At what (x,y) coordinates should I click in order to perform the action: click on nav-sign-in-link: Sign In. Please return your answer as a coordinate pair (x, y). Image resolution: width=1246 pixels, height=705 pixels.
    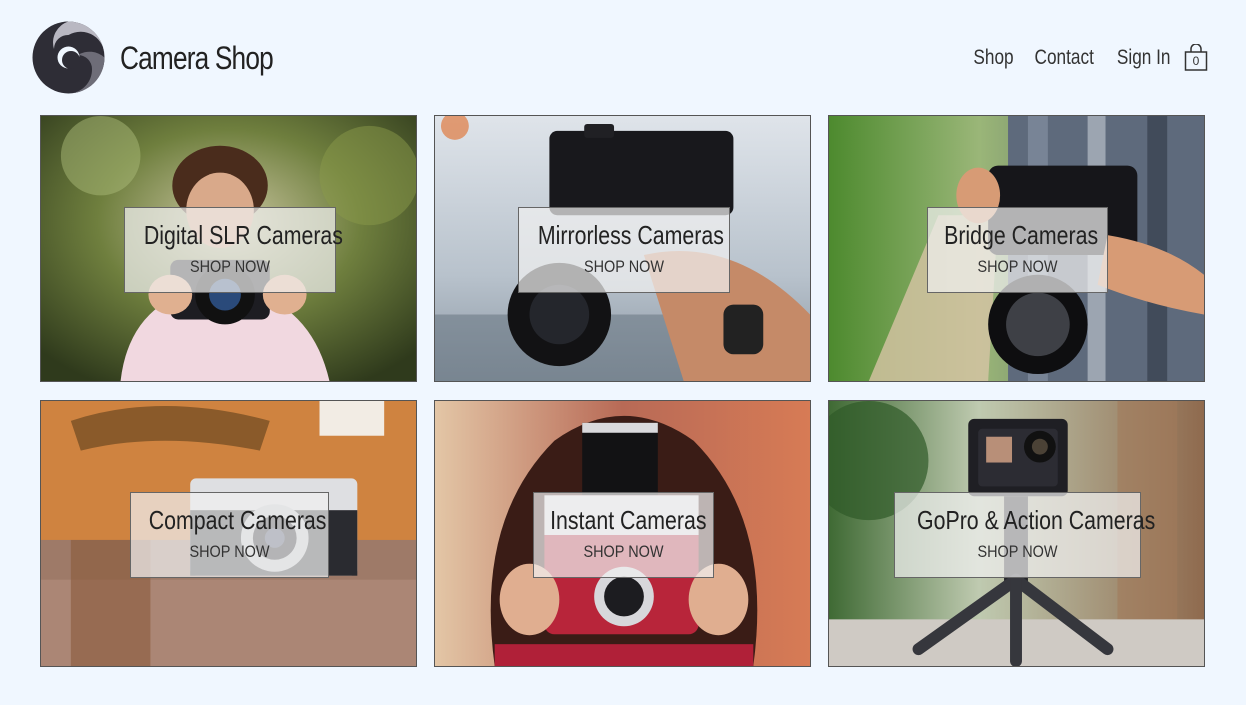
    Looking at the image, I should click on (1143, 58).